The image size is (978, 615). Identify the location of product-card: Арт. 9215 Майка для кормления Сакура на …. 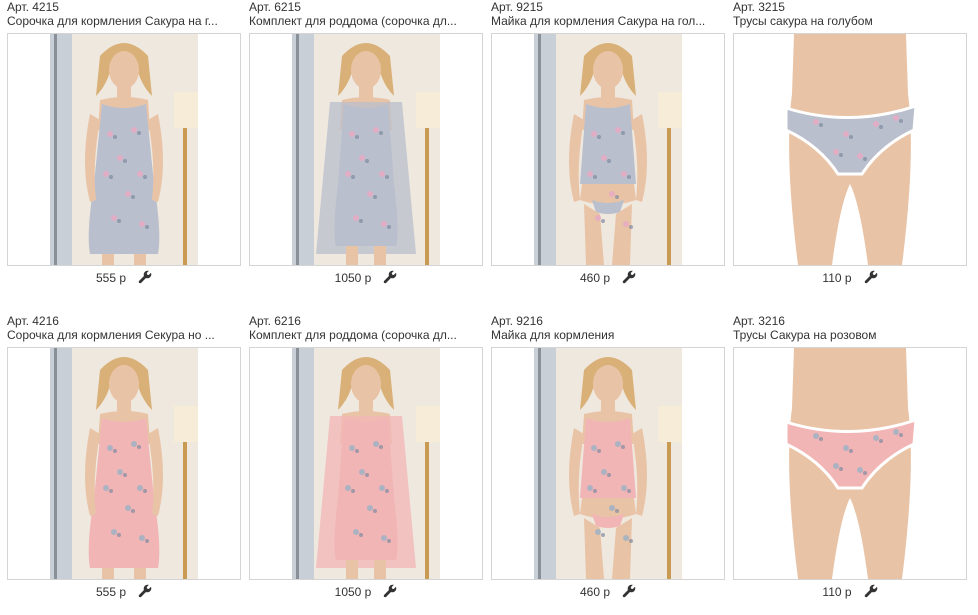
(608, 144).